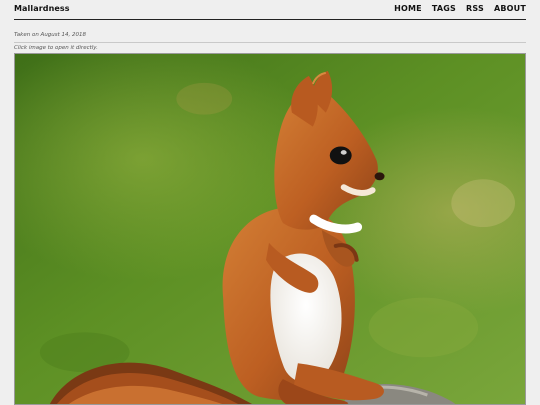 This screenshot has width=540, height=405. I want to click on top-navigation-bar: Mallardness HOME TAGS RSS ABOUT, so click(270, 10).